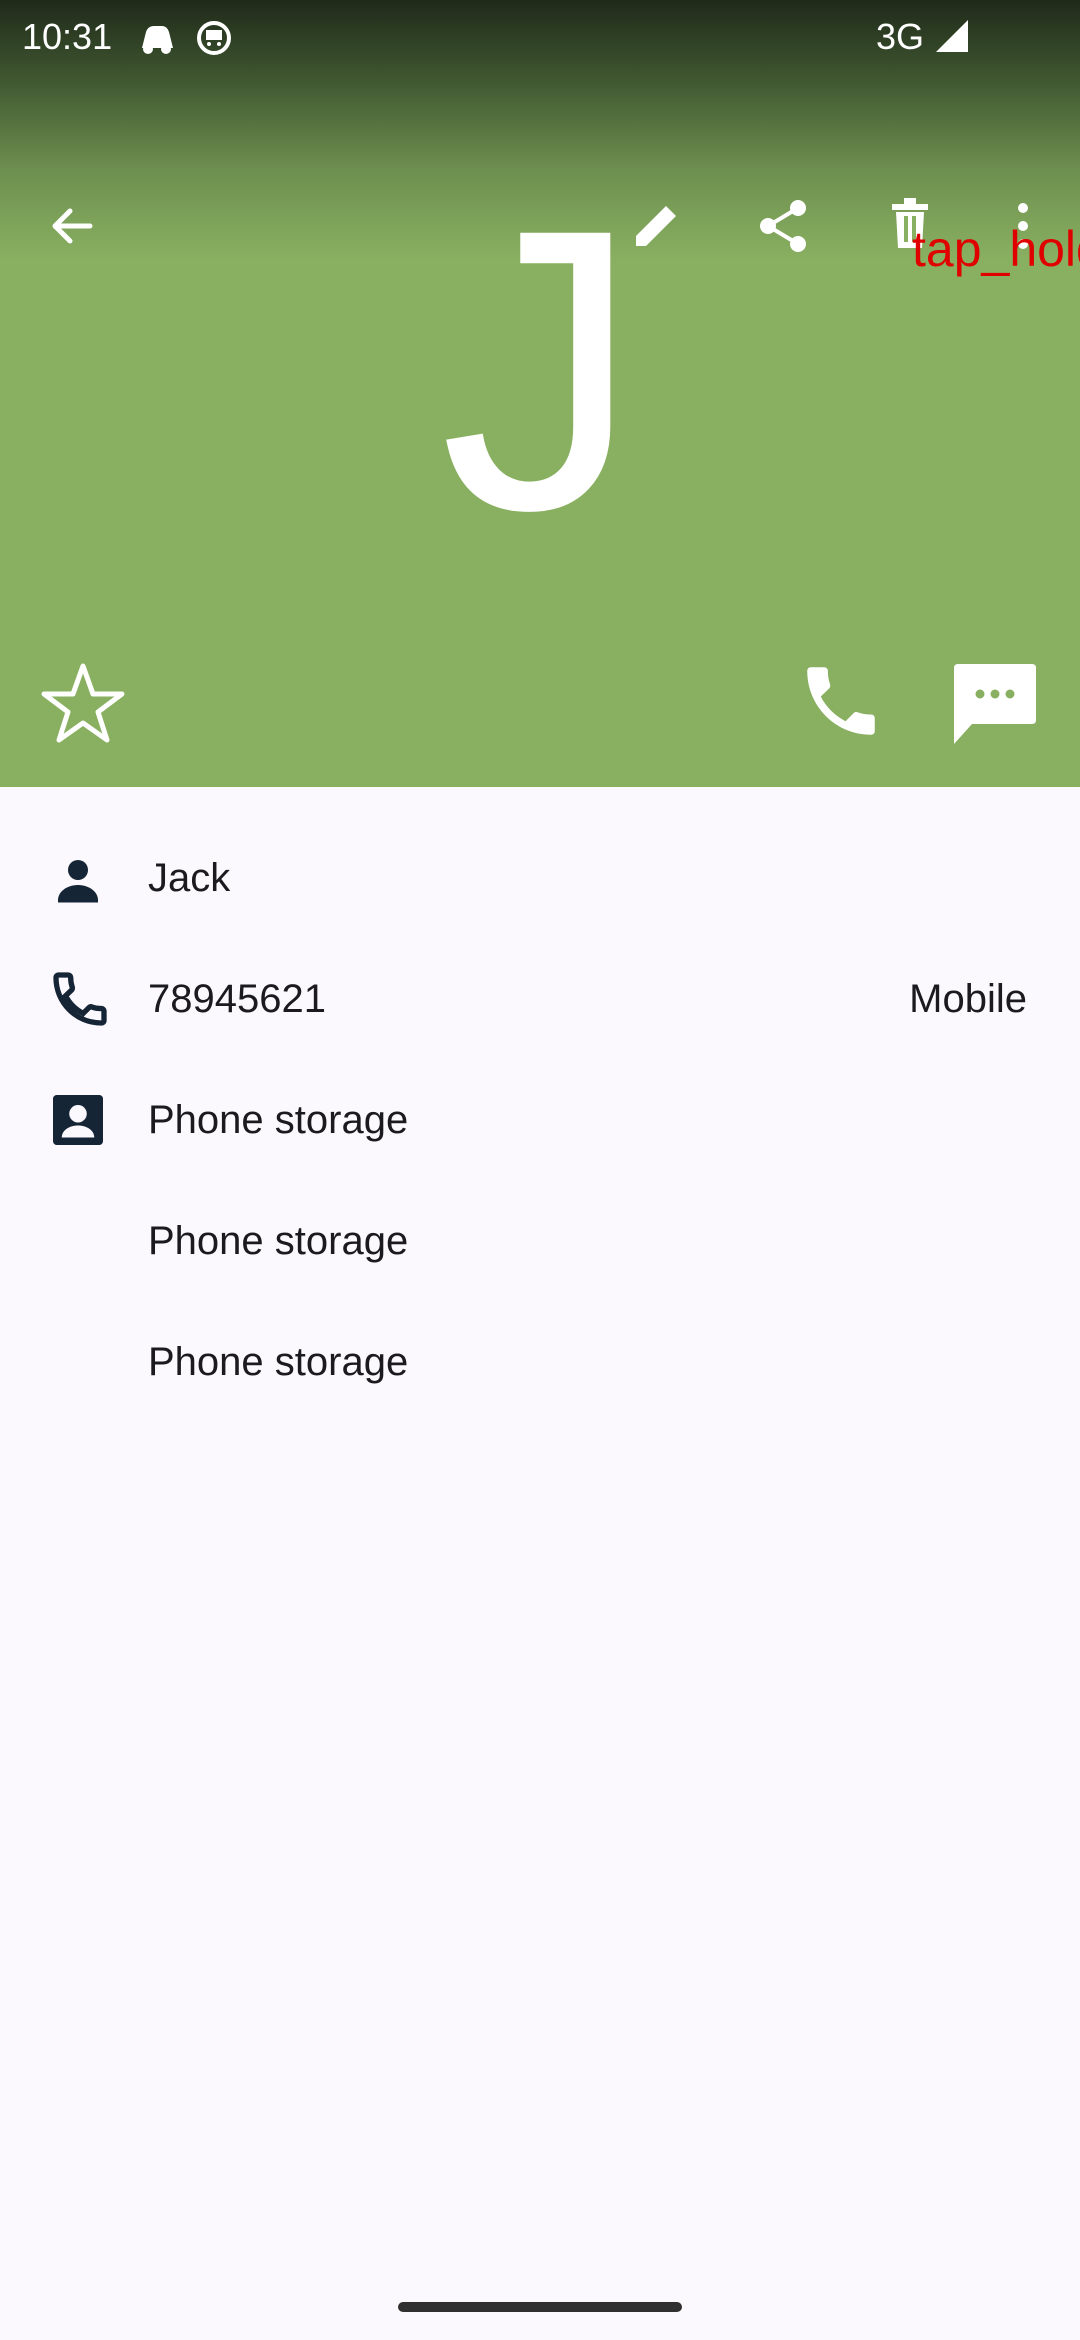 The height and width of the screenshot is (2340, 1080). I want to click on network-type: 3G, so click(900, 36).